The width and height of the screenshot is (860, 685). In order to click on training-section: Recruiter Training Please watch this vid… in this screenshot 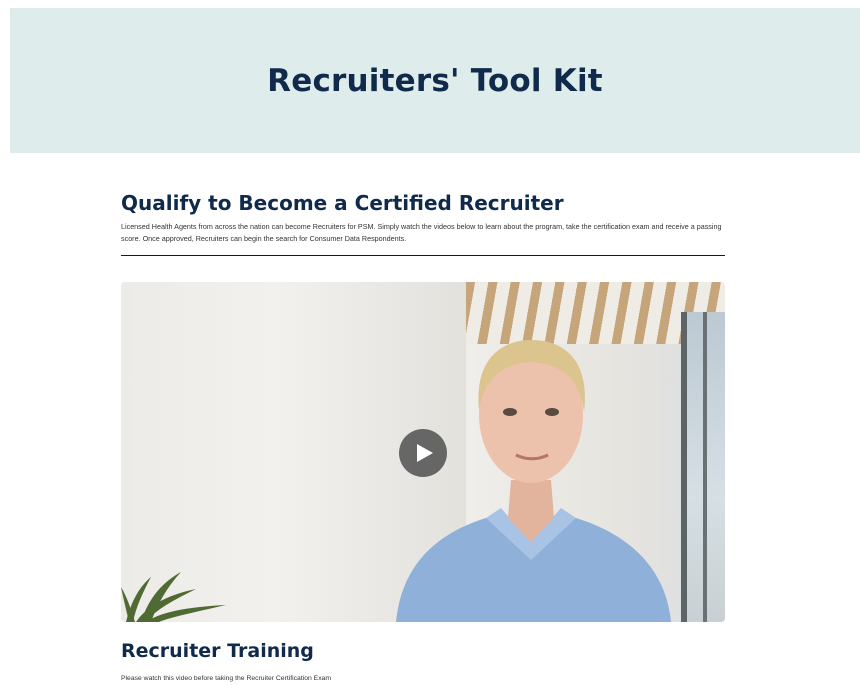, I will do `click(423, 661)`.